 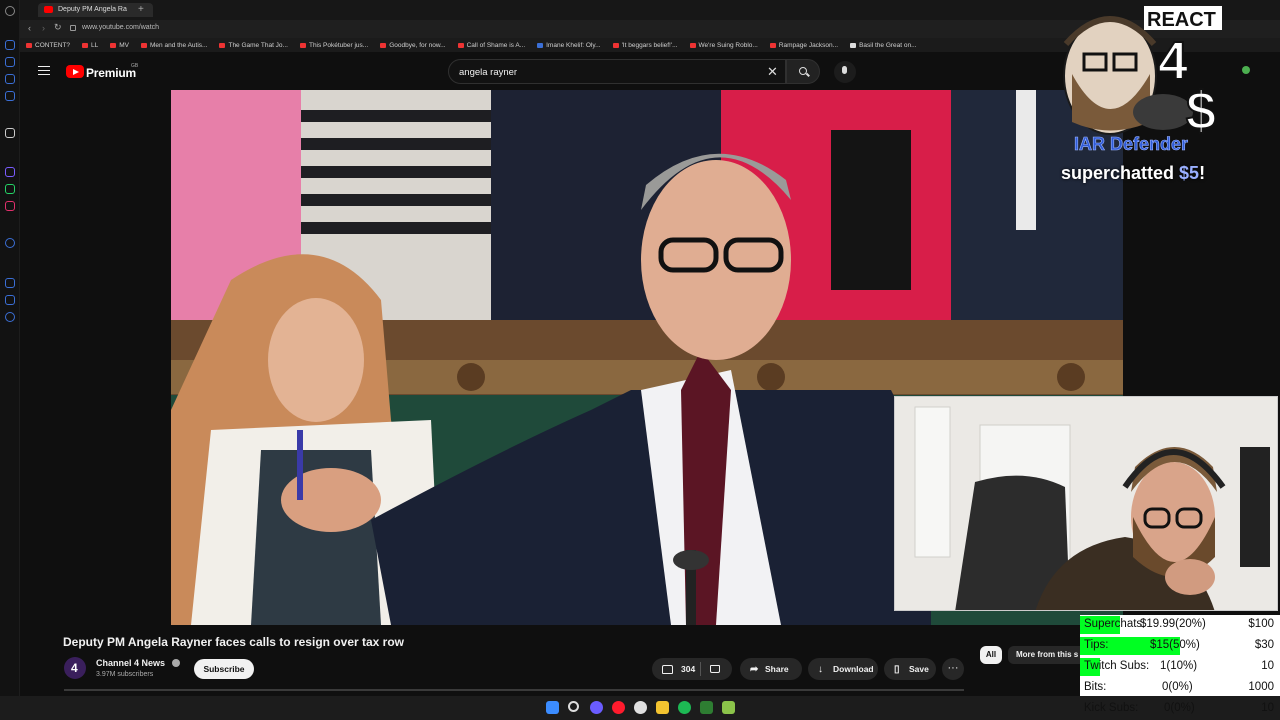 What do you see at coordinates (73, 28) in the screenshot?
I see `lock-icon` at bounding box center [73, 28].